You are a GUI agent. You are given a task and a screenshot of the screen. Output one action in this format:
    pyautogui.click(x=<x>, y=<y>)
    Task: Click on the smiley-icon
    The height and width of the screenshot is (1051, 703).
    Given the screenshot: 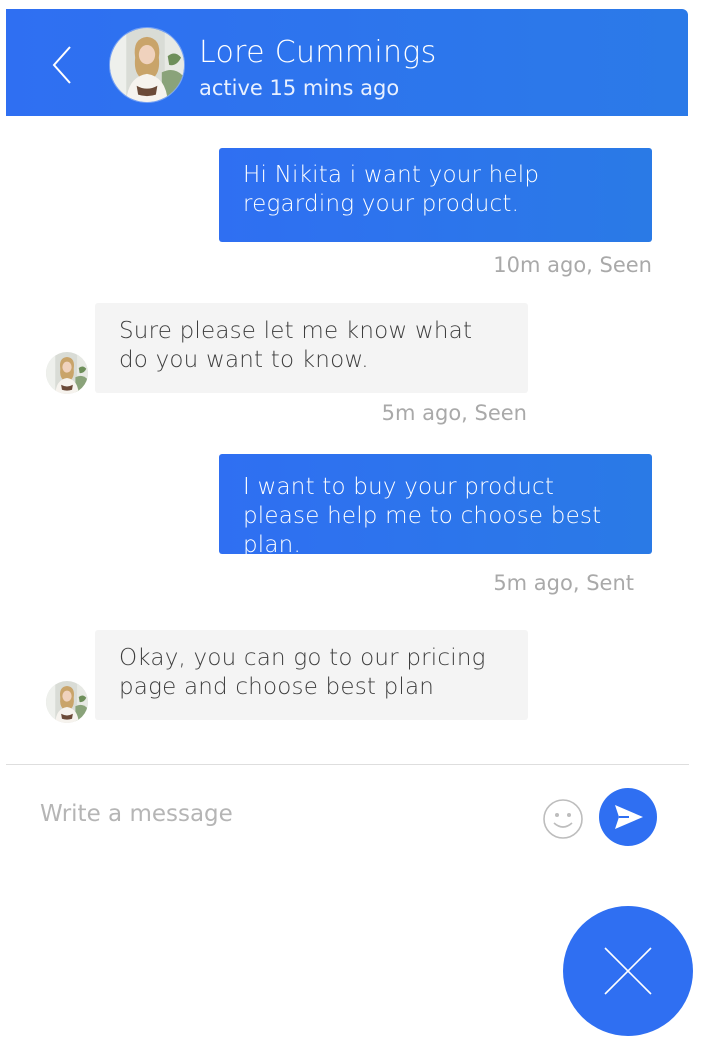 What is the action you would take?
    pyautogui.click(x=563, y=819)
    